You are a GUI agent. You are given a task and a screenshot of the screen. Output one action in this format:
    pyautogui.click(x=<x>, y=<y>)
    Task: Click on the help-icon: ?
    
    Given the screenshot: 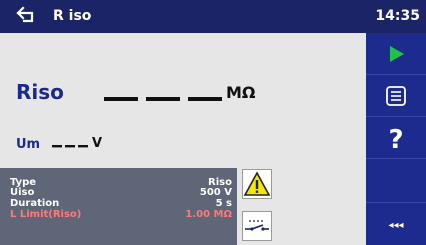 What is the action you would take?
    pyautogui.click(x=395, y=138)
    